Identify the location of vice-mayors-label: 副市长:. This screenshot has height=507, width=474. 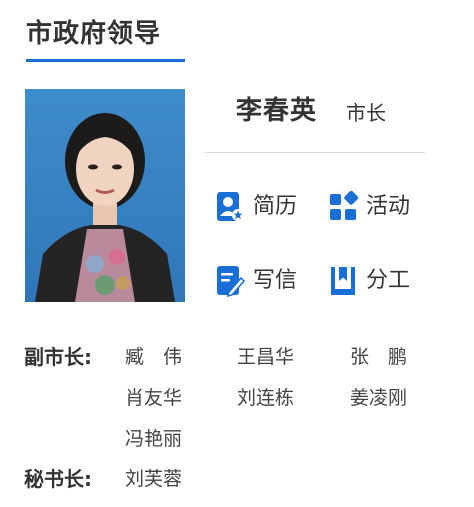
(58, 357).